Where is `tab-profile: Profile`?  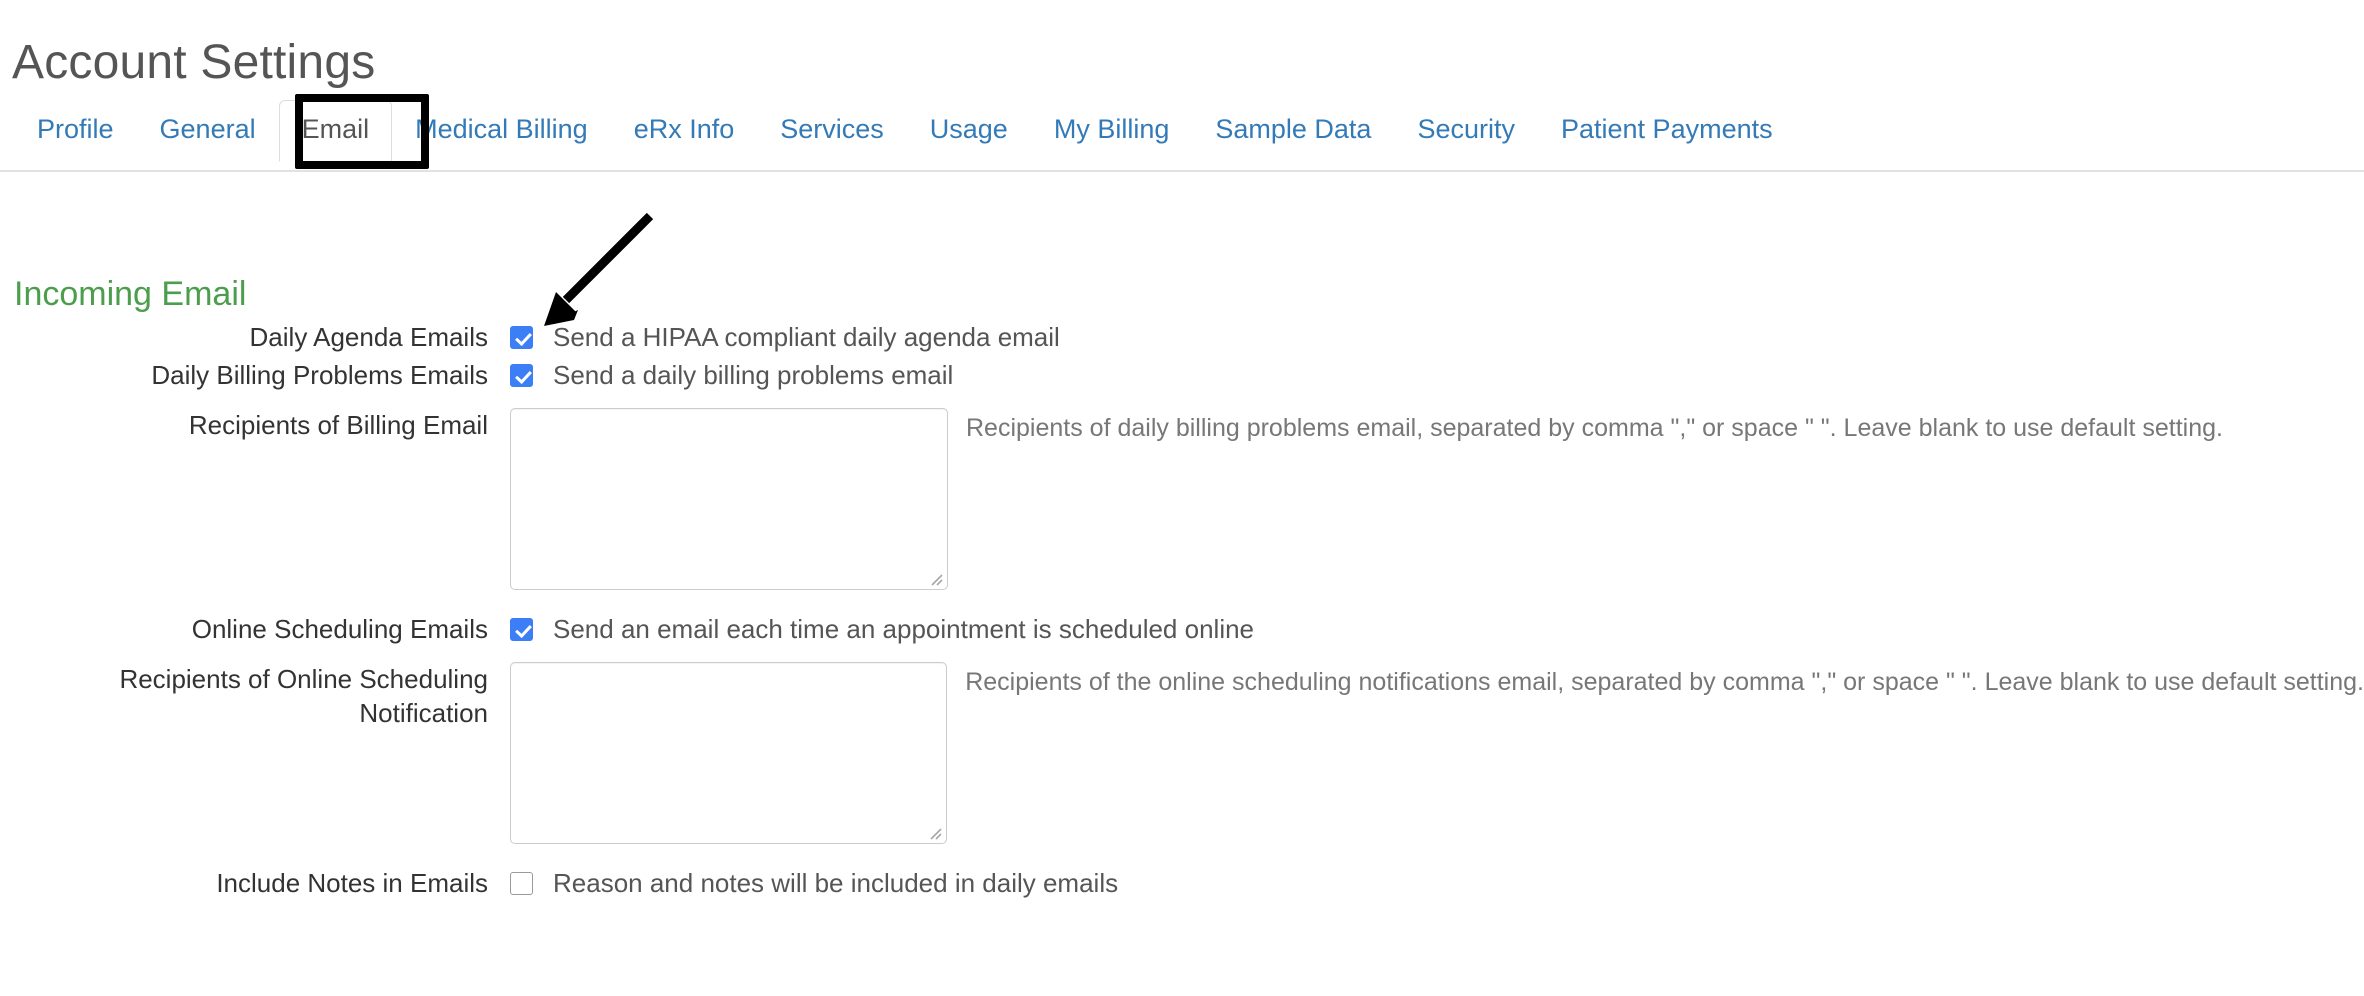
tab-profile: Profile is located at coordinates (75, 131).